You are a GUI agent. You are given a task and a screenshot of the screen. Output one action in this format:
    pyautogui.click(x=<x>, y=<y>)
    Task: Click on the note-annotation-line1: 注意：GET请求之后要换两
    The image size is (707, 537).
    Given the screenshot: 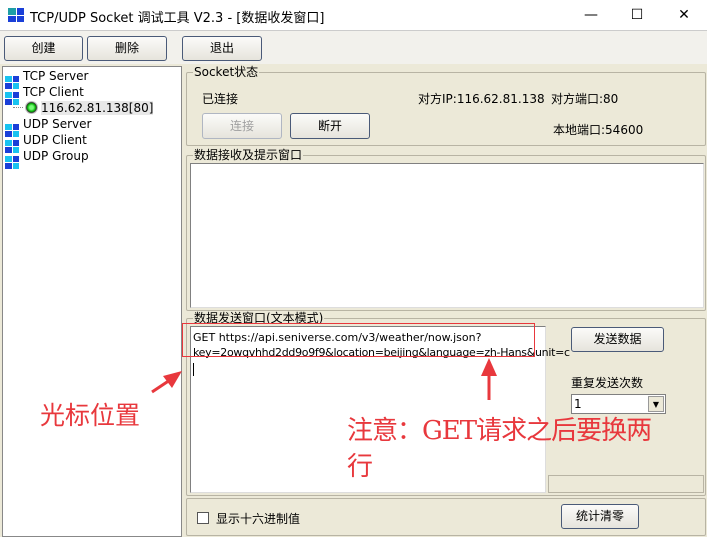 What is the action you would take?
    pyautogui.click(x=499, y=431)
    